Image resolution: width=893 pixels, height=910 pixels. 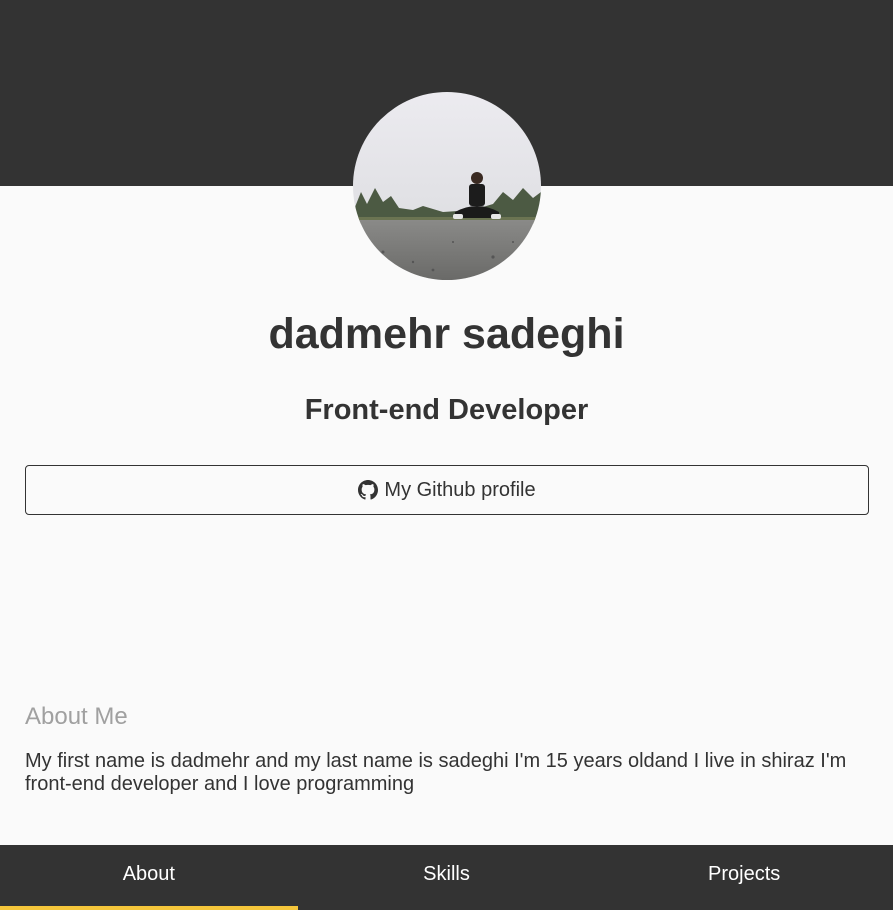 I want to click on github-profile-button: My Github profile, so click(x=447, y=490).